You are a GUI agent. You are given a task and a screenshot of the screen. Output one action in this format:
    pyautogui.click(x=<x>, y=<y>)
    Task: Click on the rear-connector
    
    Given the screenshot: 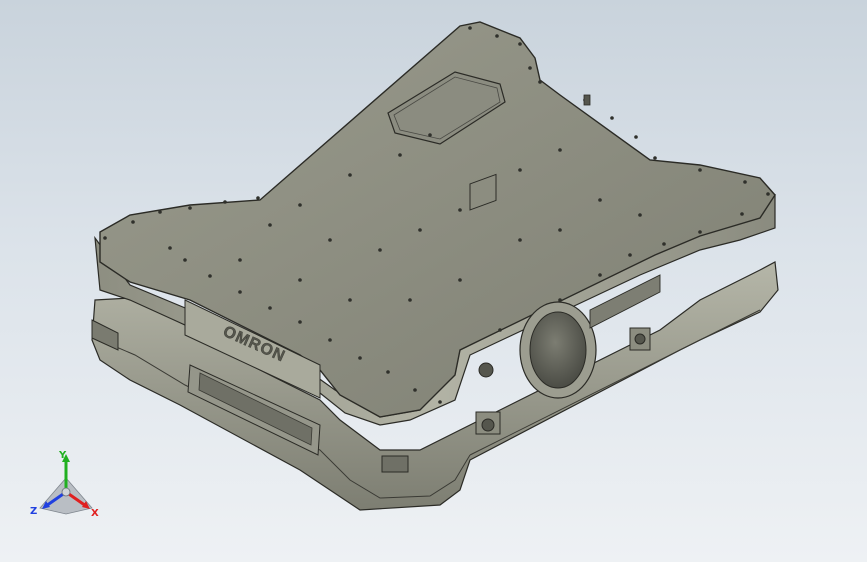 What is the action you would take?
    pyautogui.click(x=587, y=100)
    